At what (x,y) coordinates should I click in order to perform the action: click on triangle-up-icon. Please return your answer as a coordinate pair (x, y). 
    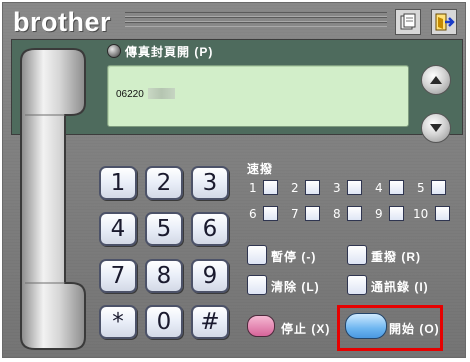
    Looking at the image, I should click on (436, 80).